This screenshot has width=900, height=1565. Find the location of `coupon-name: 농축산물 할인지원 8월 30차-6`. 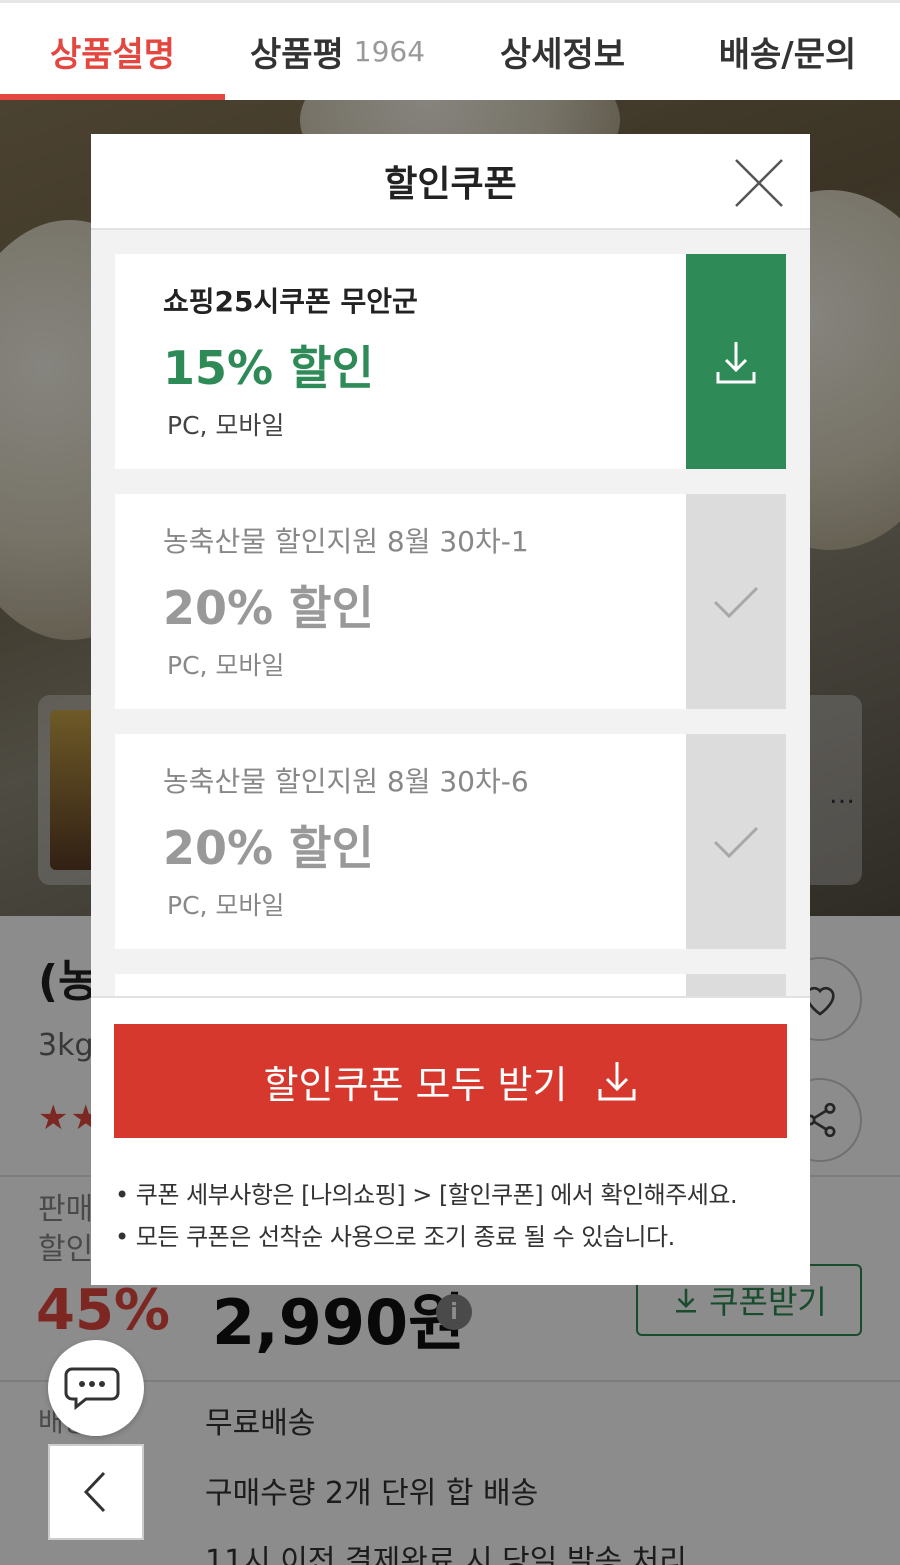

coupon-name: 농축산물 할인지원 8월 30차-6 is located at coordinates (346, 781).